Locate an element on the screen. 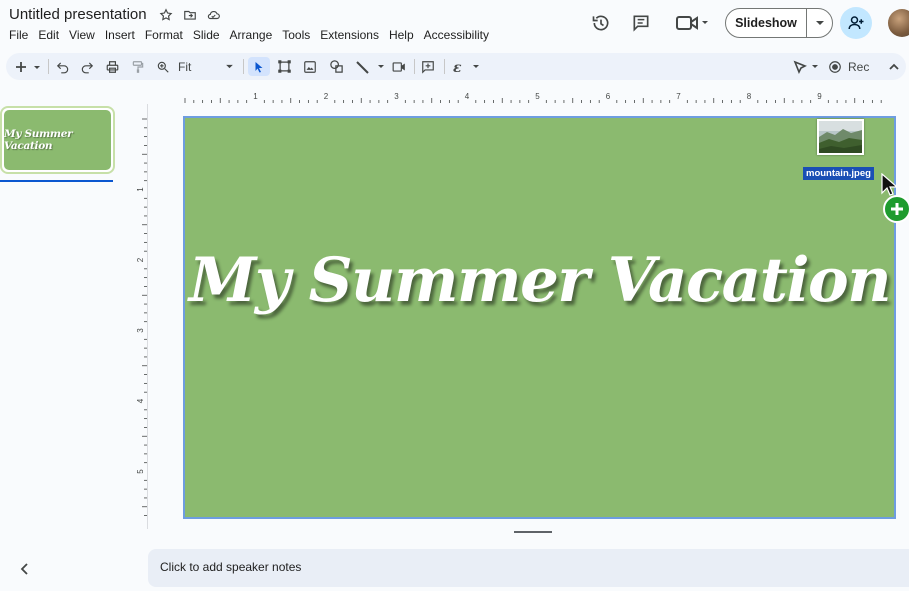  record-icon is located at coordinates (835, 66).